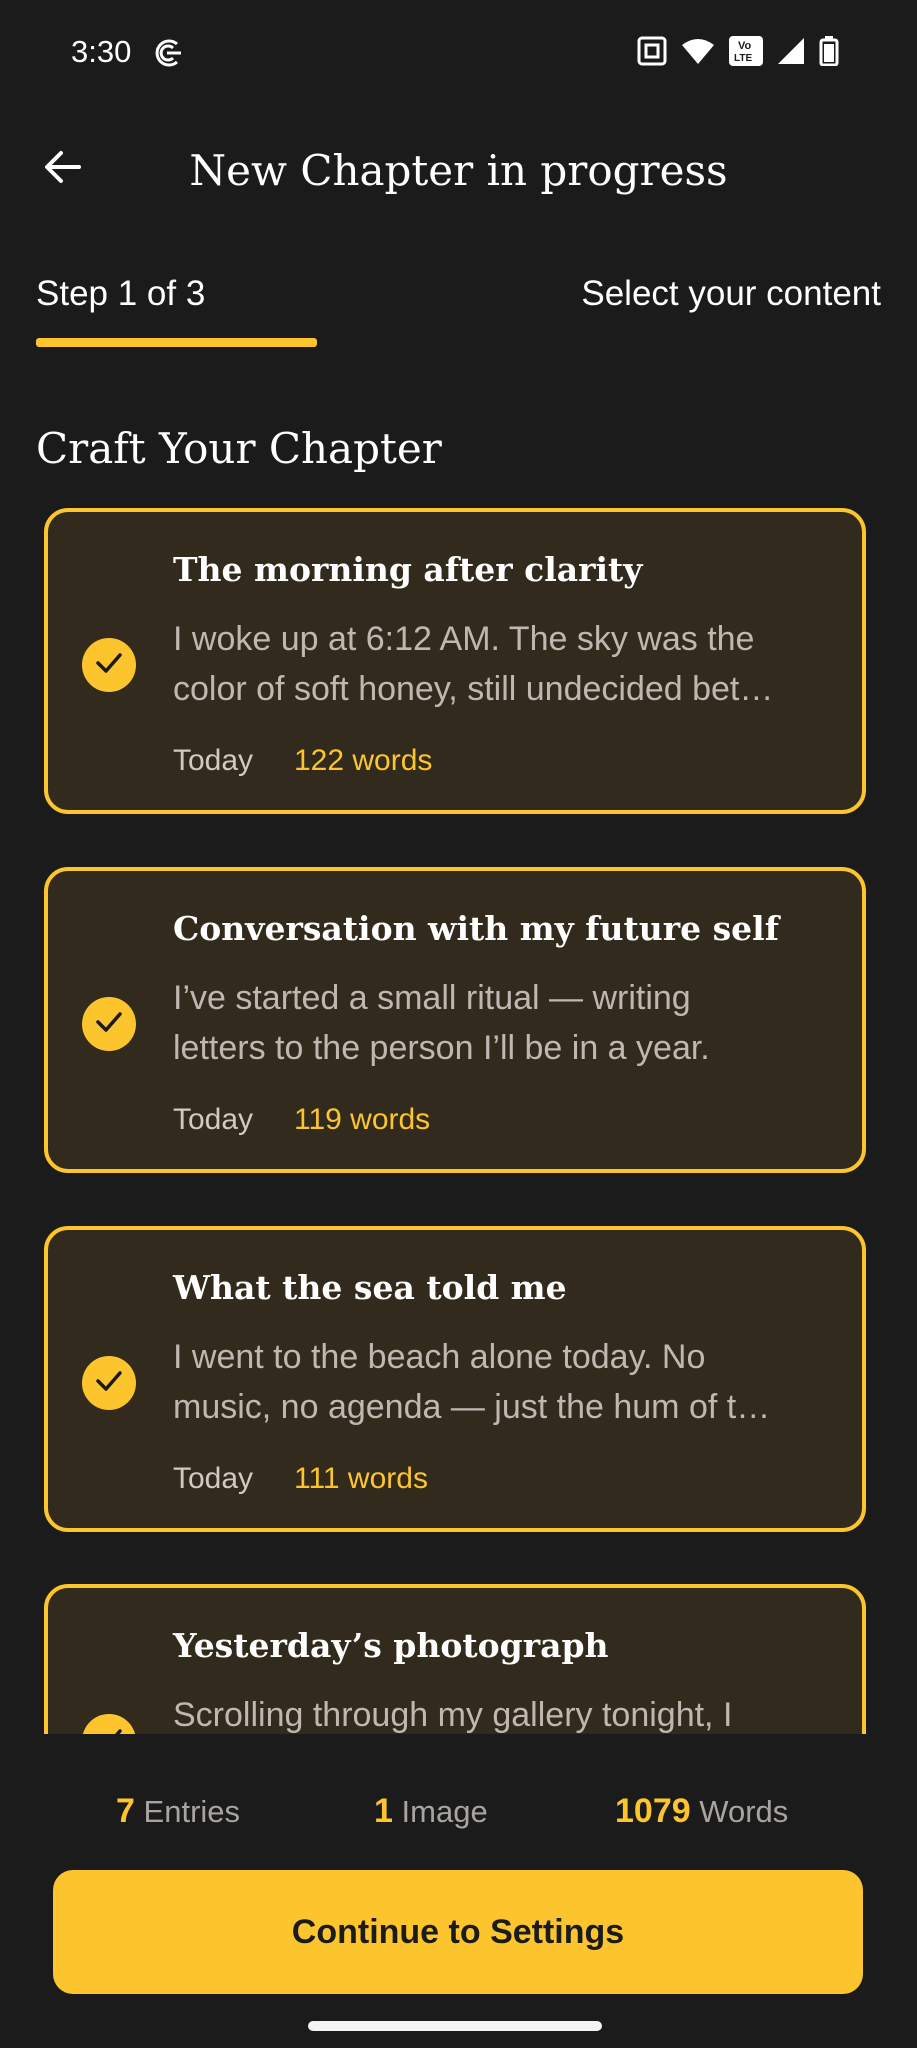  Describe the element at coordinates (453, 1715) in the screenshot. I see `entry-excerpt: Scrolling through my gallery tonight, I` at that location.